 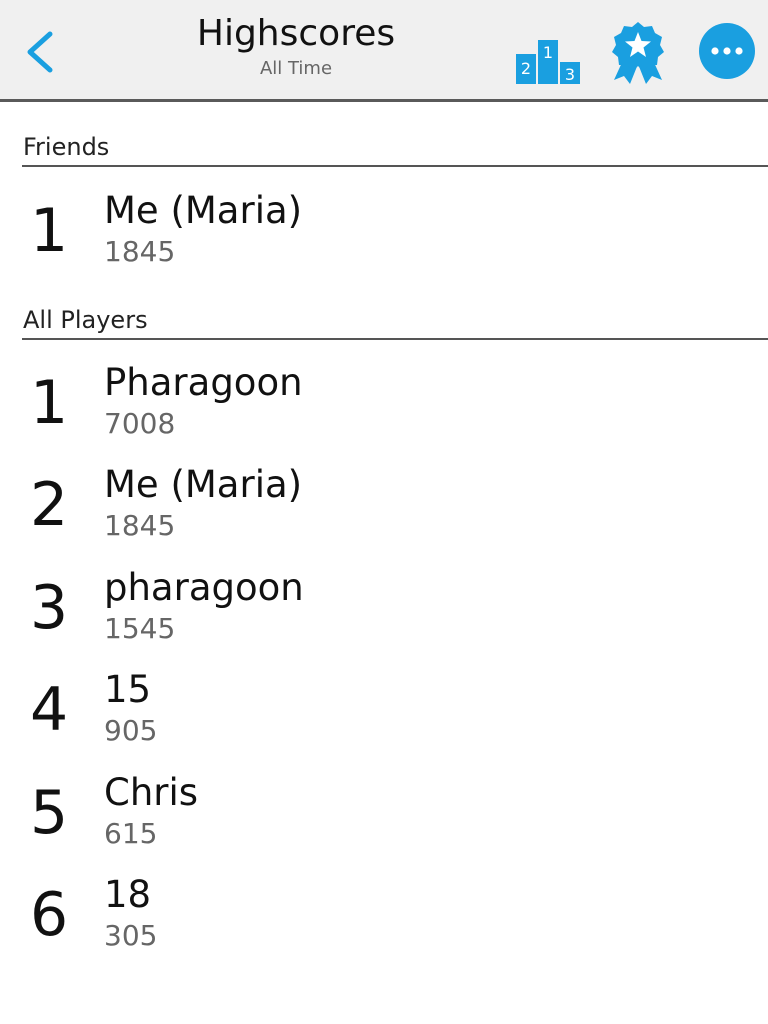 I want to click on player-score: 7008, so click(x=140, y=423).